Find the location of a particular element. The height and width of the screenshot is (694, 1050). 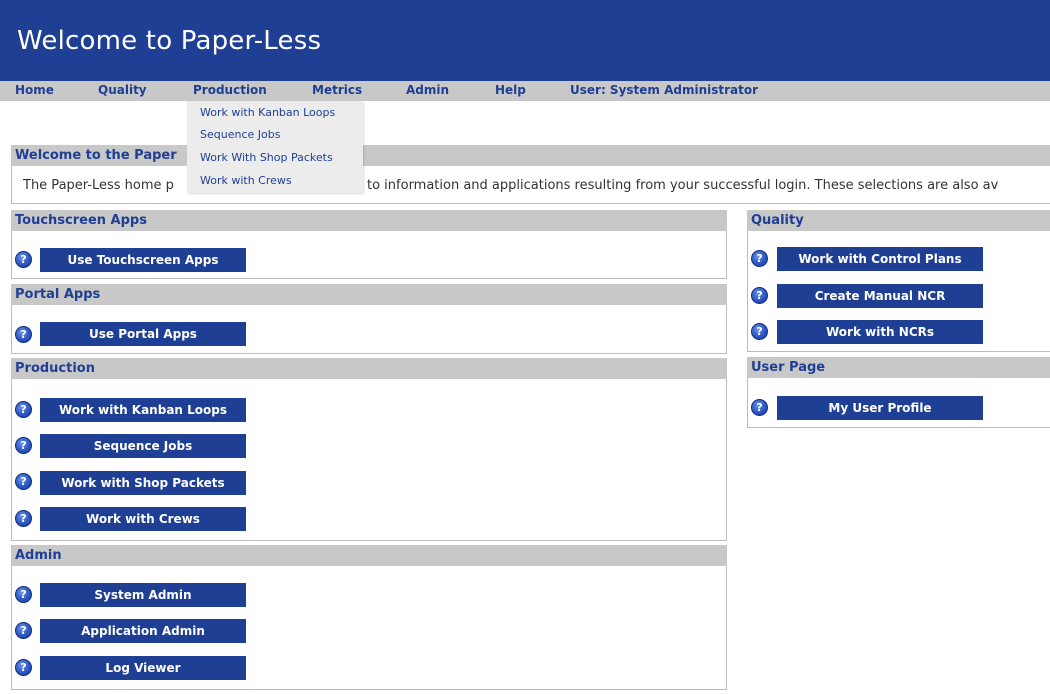

admin-header: Admin is located at coordinates (369, 555).